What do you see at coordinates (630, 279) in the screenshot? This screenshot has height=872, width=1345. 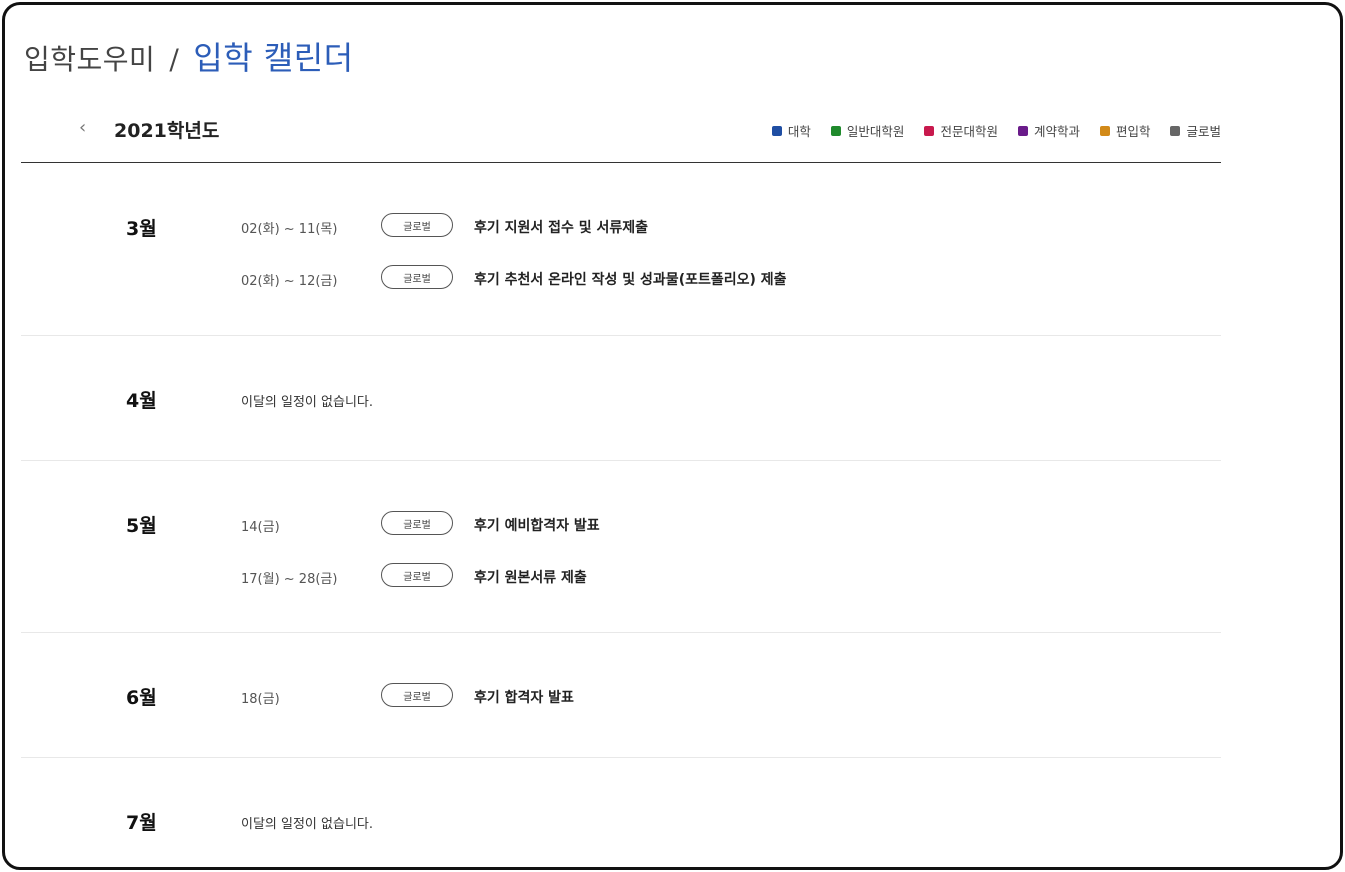 I see `event-title: 후기 추천서 온라인 작성 및 성과물(포트폴리오) 제출` at bounding box center [630, 279].